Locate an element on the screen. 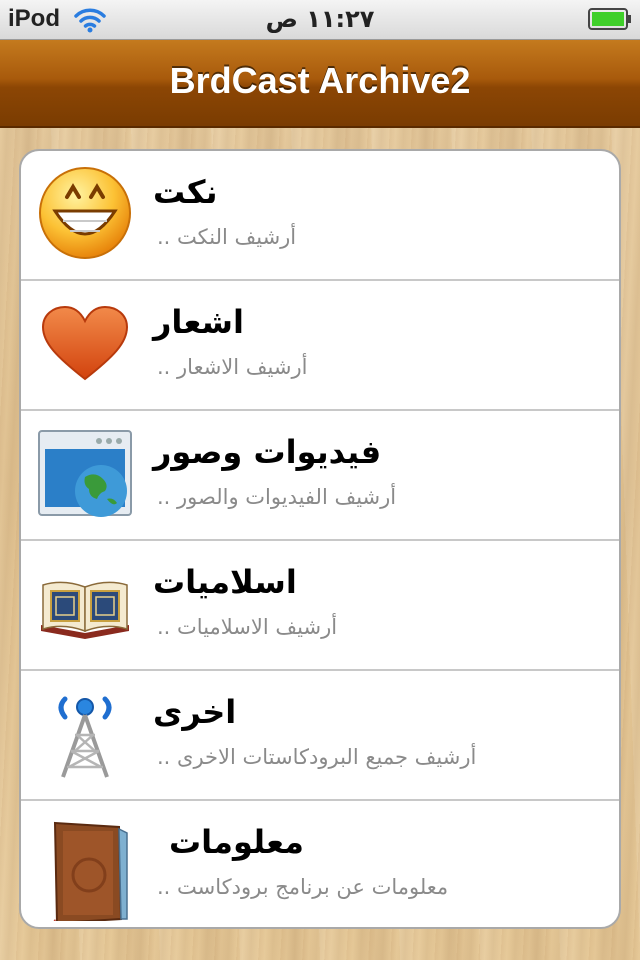 This screenshot has width=640, height=960. list-item-others: اخرى أرشيف جميع البرودكاستات الاخرى .. is located at coordinates (320, 736).